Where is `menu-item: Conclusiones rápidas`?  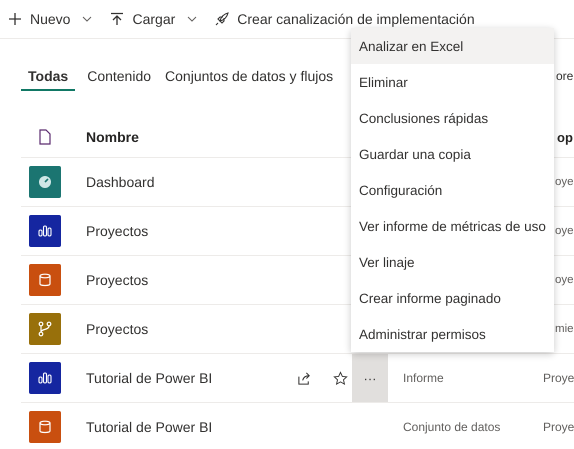 menu-item: Conclusiones rápidas is located at coordinates (452, 118).